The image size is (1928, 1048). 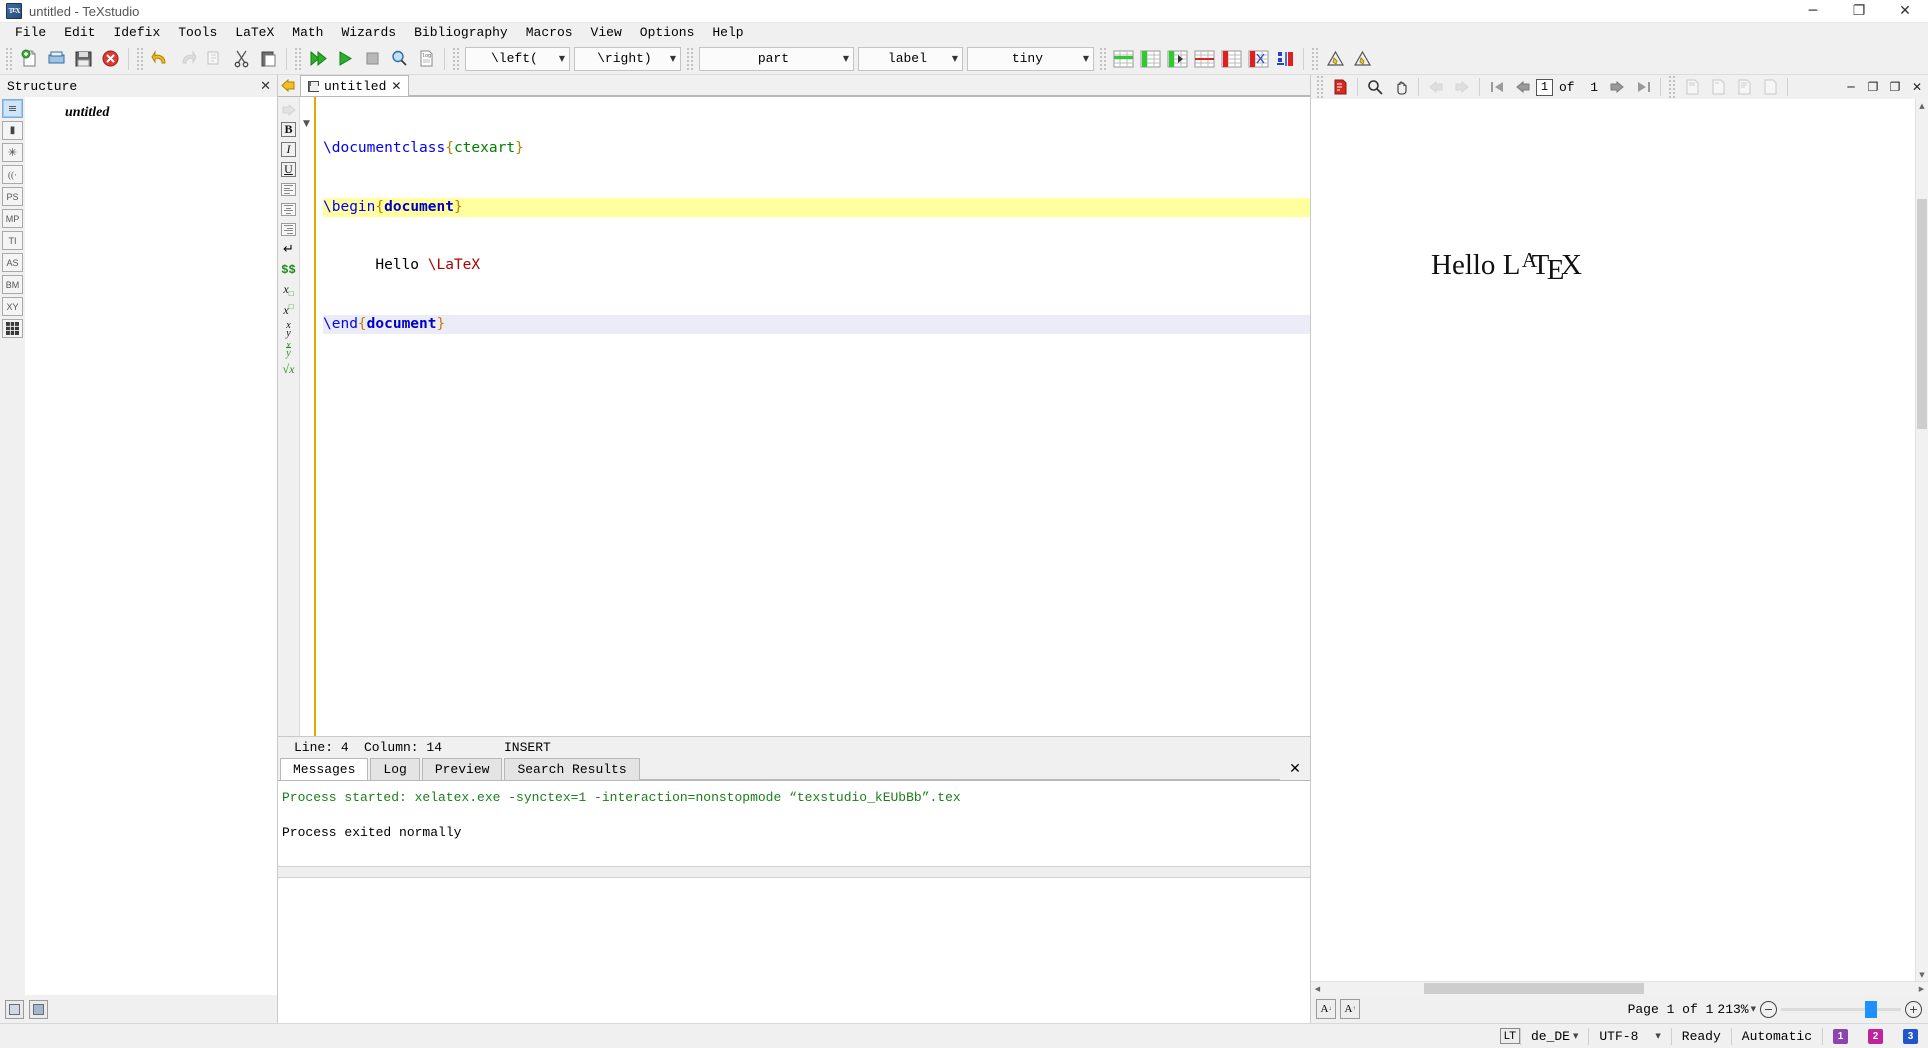 What do you see at coordinates (307, 416) in the screenshot?
I see `fold-gutter: ▼` at bounding box center [307, 416].